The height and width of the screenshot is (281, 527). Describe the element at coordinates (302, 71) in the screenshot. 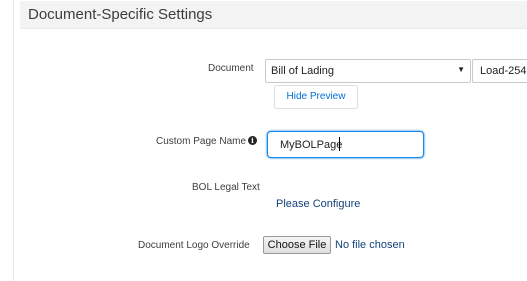

I see `document-select-value: Bill of Lading` at that location.